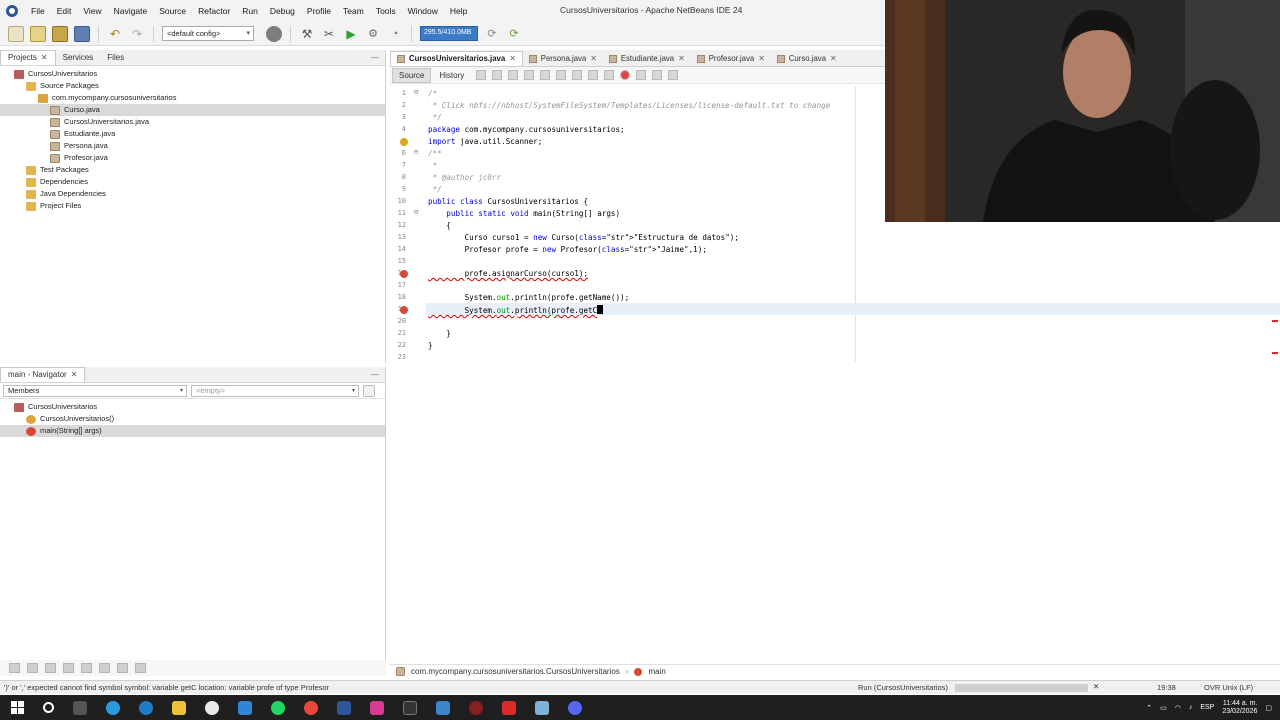  Describe the element at coordinates (412, 75) in the screenshot. I see `tab-source: Source` at that location.